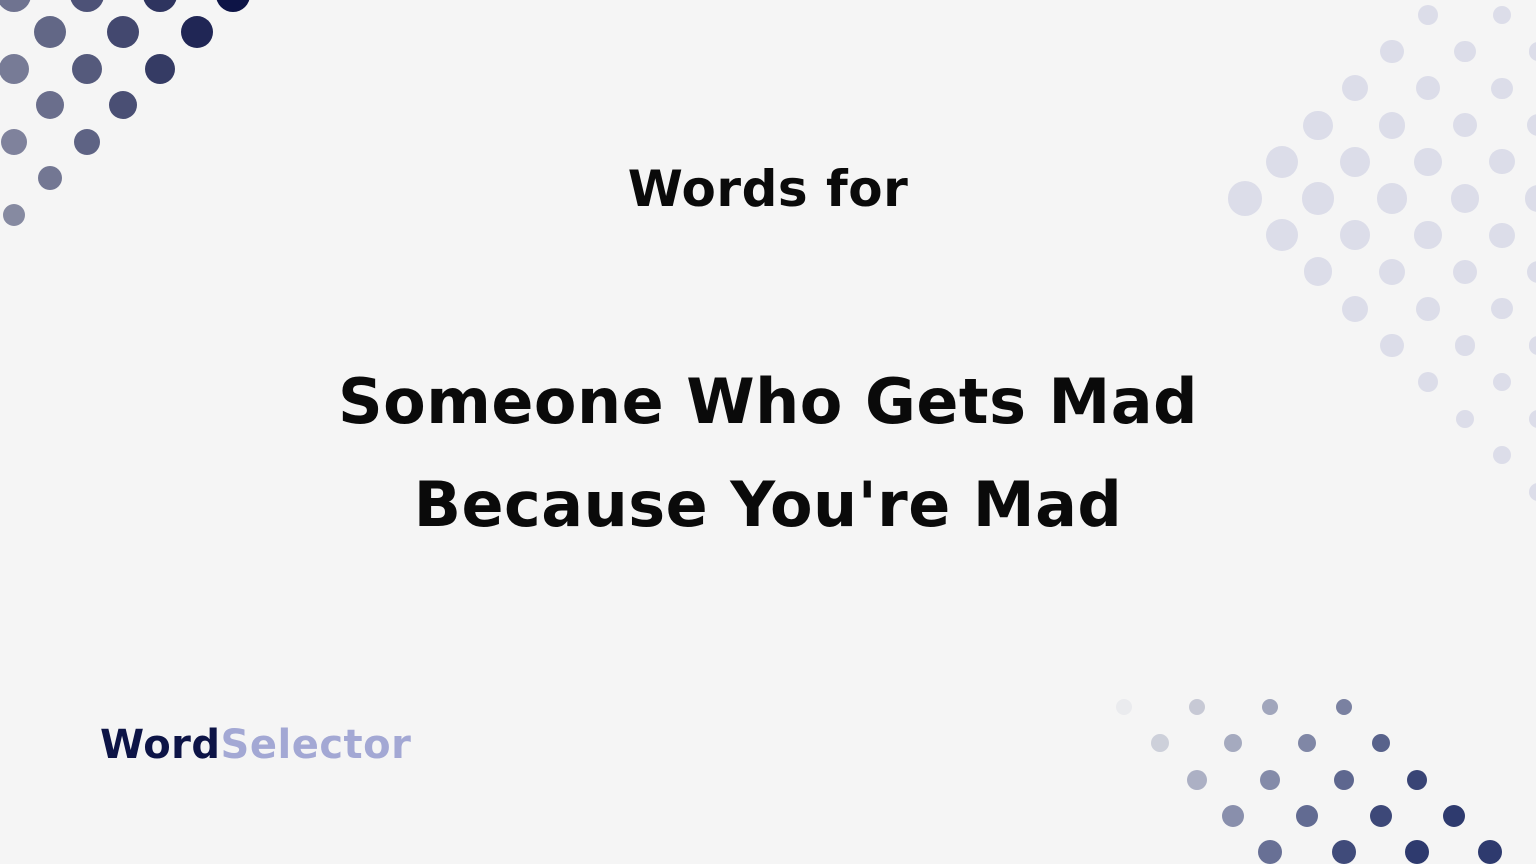 This screenshot has height=864, width=1536. Describe the element at coordinates (768, 504) in the screenshot. I see `title-line-2: Because You're Mad` at that location.